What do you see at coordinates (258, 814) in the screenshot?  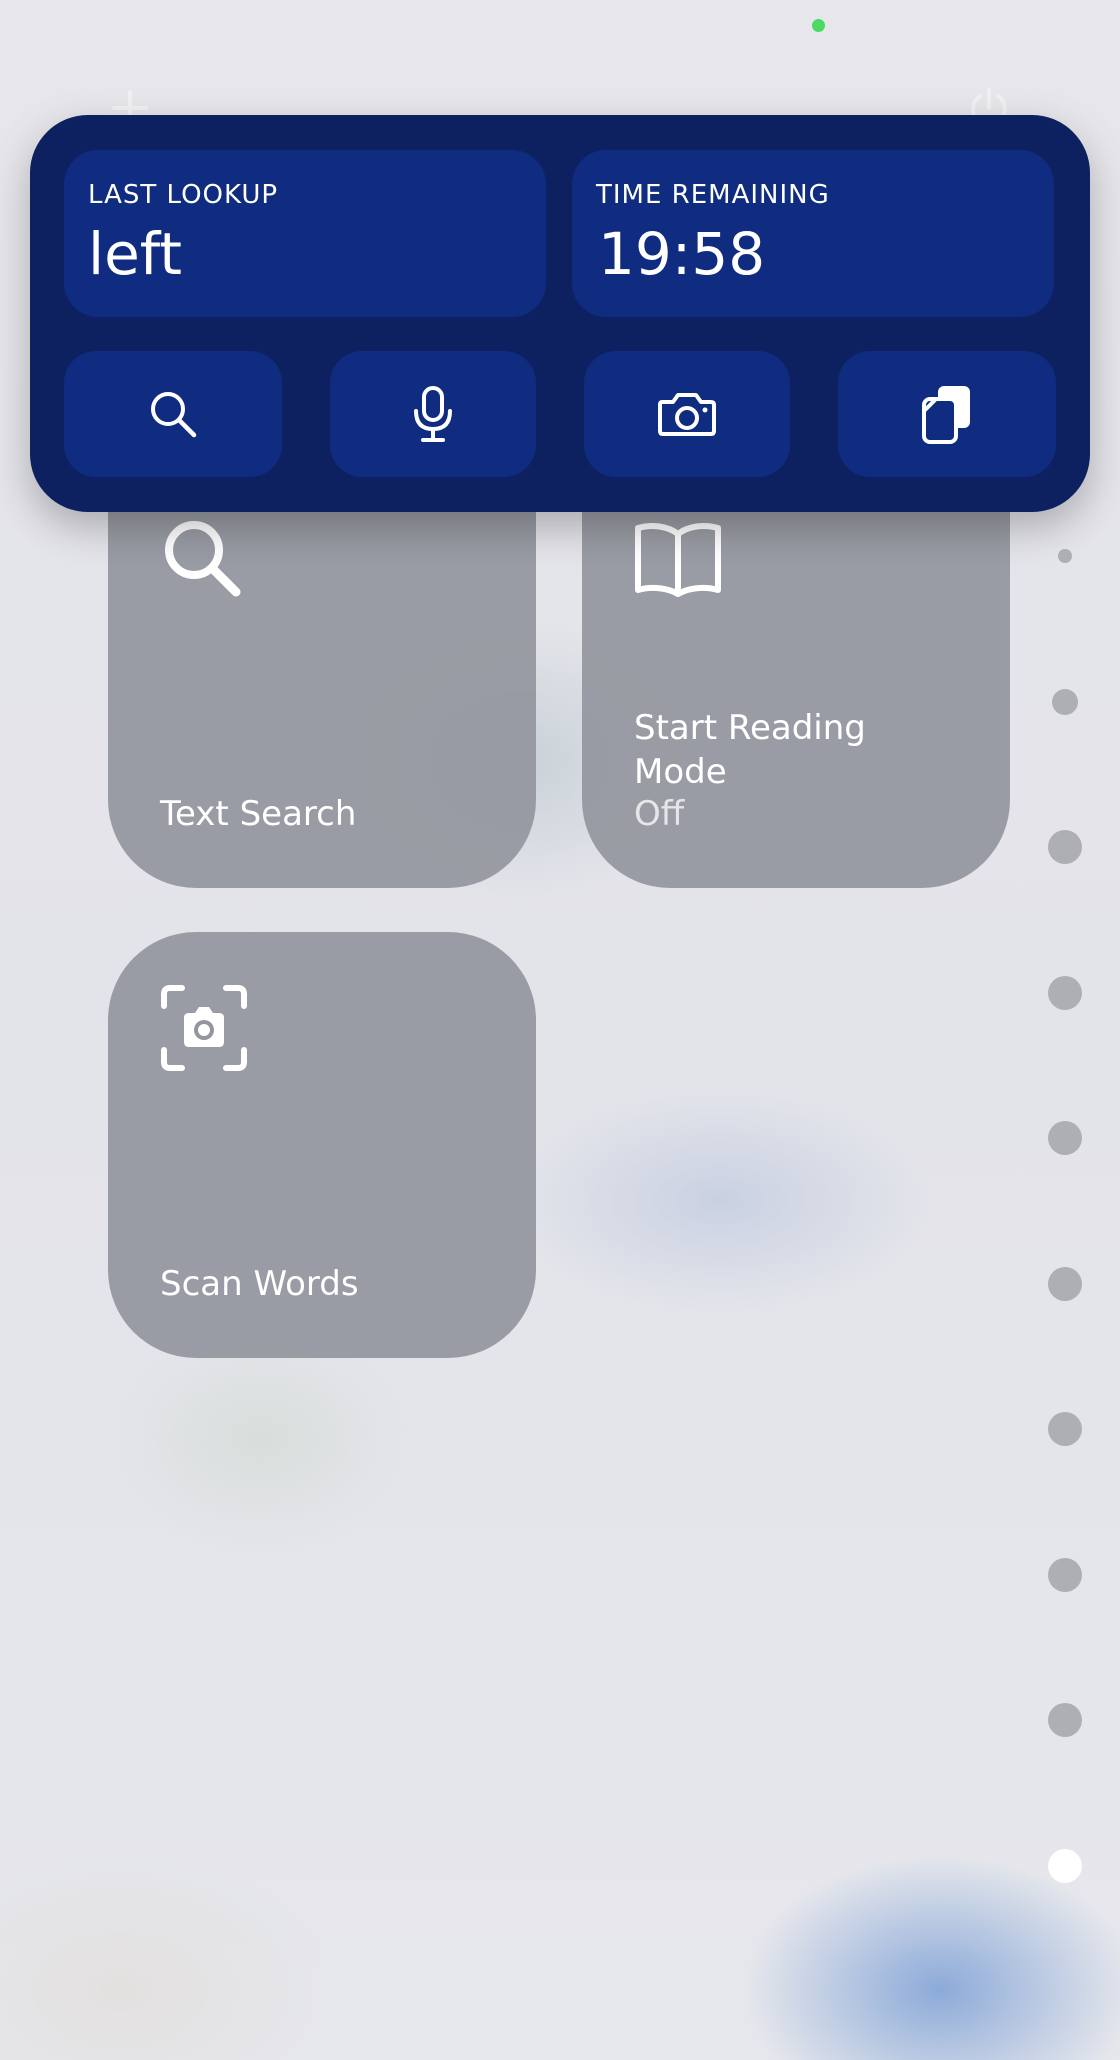 I see `text-search-label: Text Search` at bounding box center [258, 814].